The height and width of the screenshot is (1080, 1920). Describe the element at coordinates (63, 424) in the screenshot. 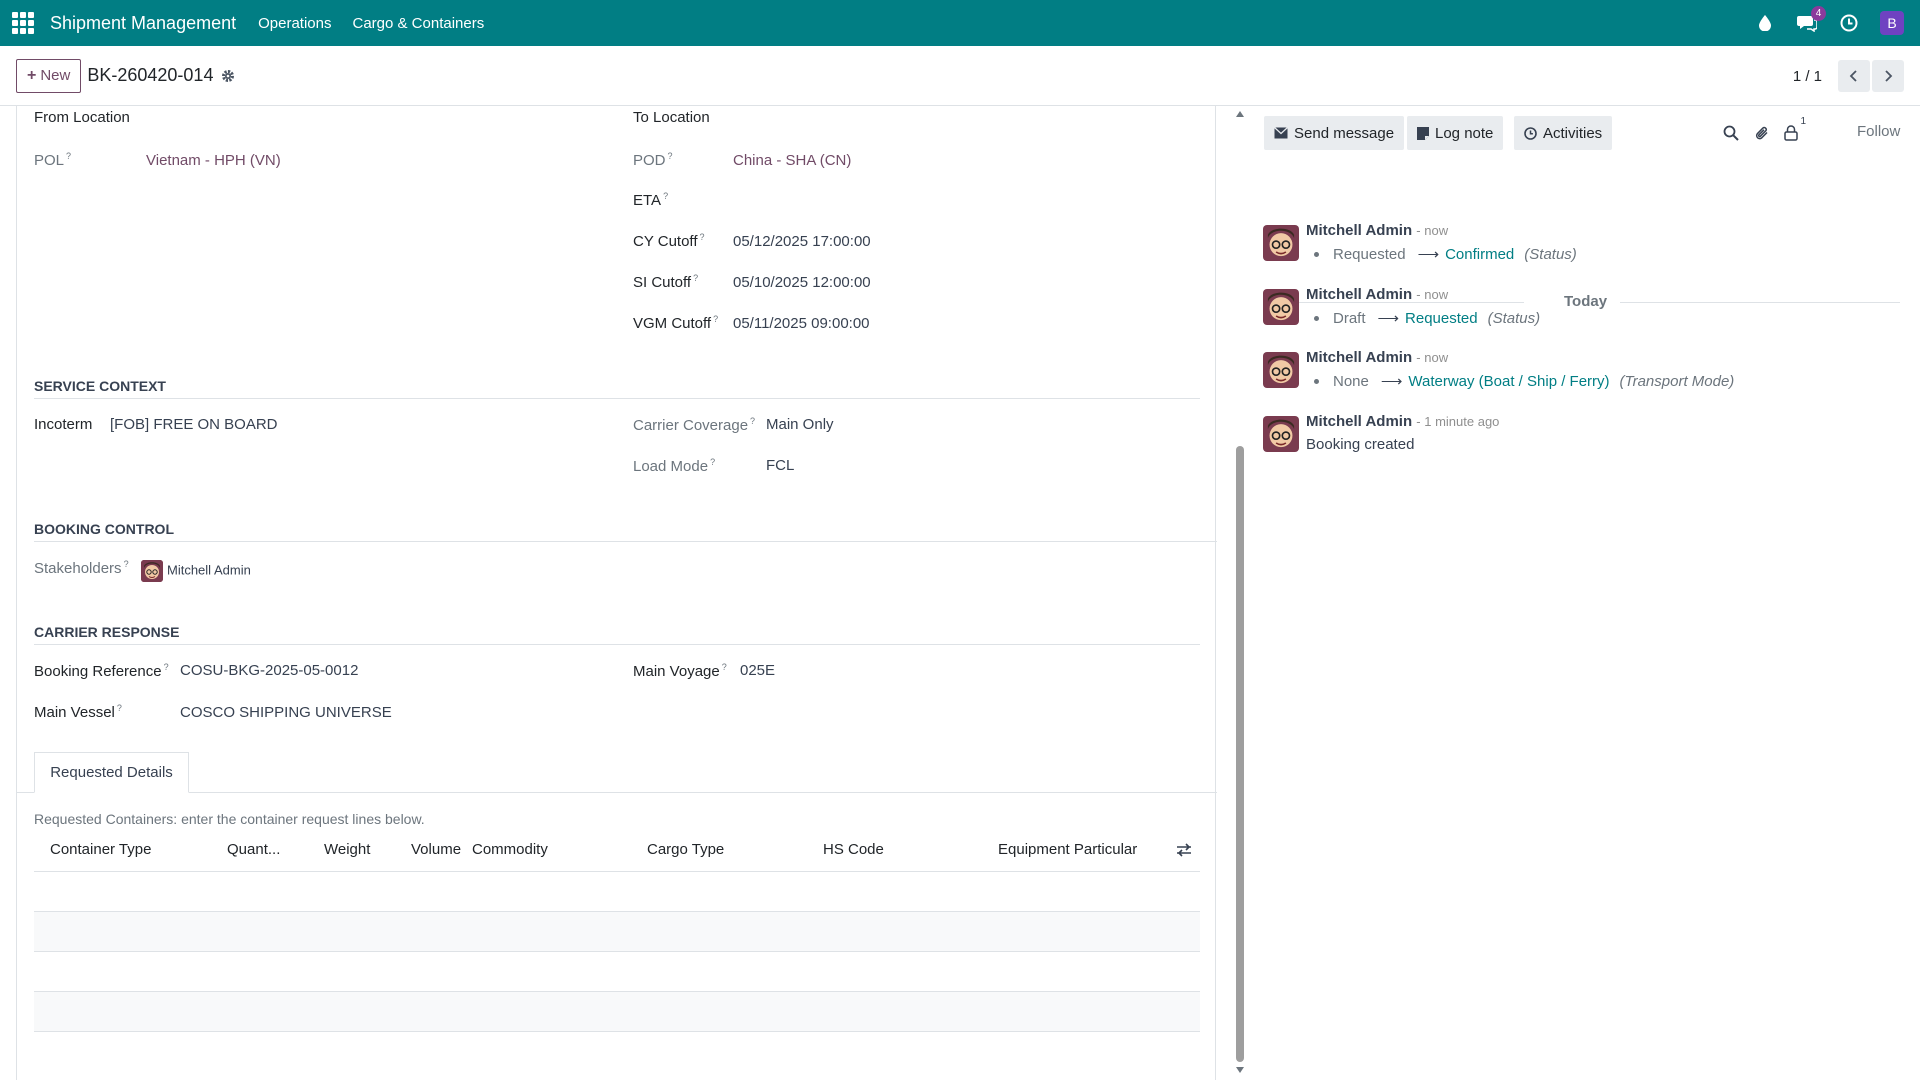

I see `incoterm-label: Incoterm` at that location.